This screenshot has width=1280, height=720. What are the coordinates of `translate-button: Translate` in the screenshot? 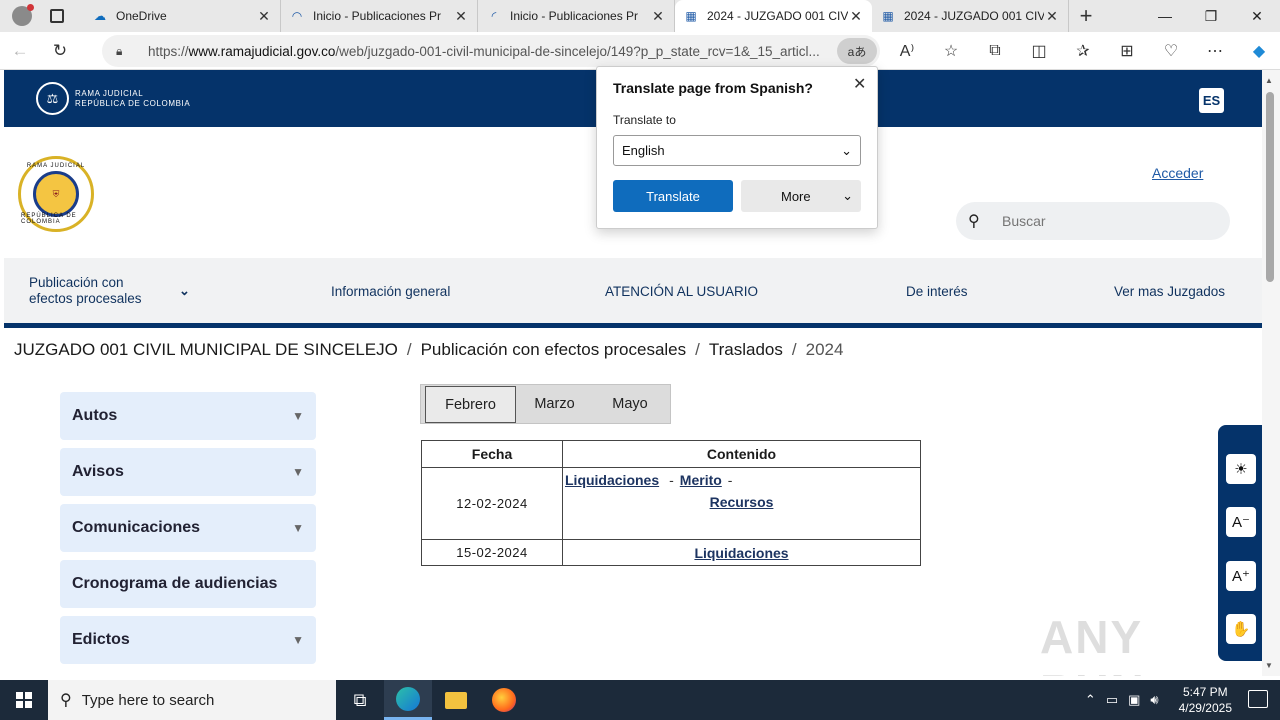 It's located at (673, 196).